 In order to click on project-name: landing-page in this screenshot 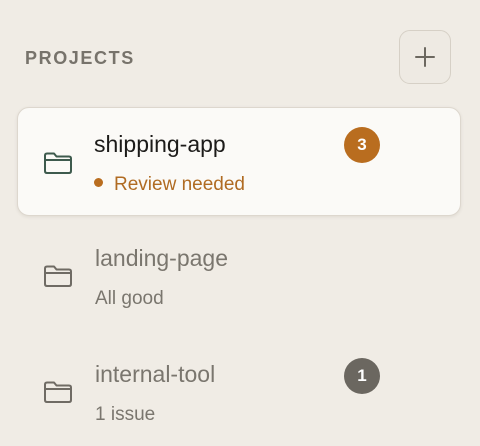, I will do `click(162, 258)`.